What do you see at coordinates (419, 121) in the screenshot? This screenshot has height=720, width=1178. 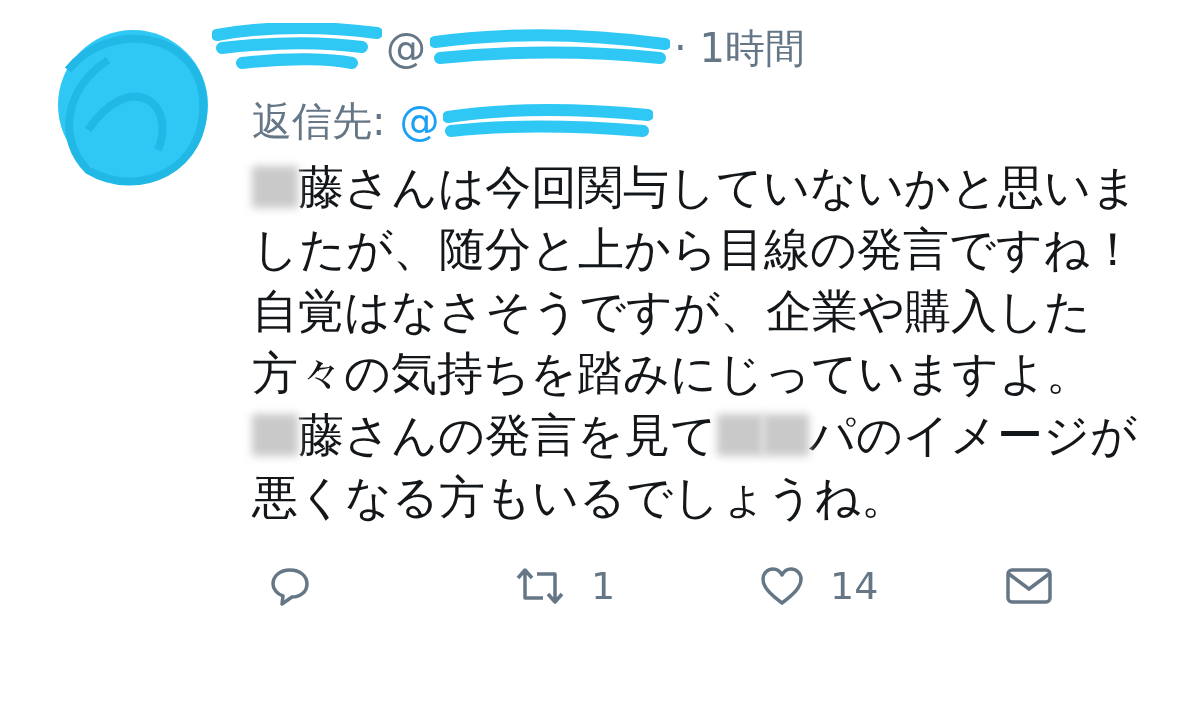 I see `reply-to-link: @` at bounding box center [419, 121].